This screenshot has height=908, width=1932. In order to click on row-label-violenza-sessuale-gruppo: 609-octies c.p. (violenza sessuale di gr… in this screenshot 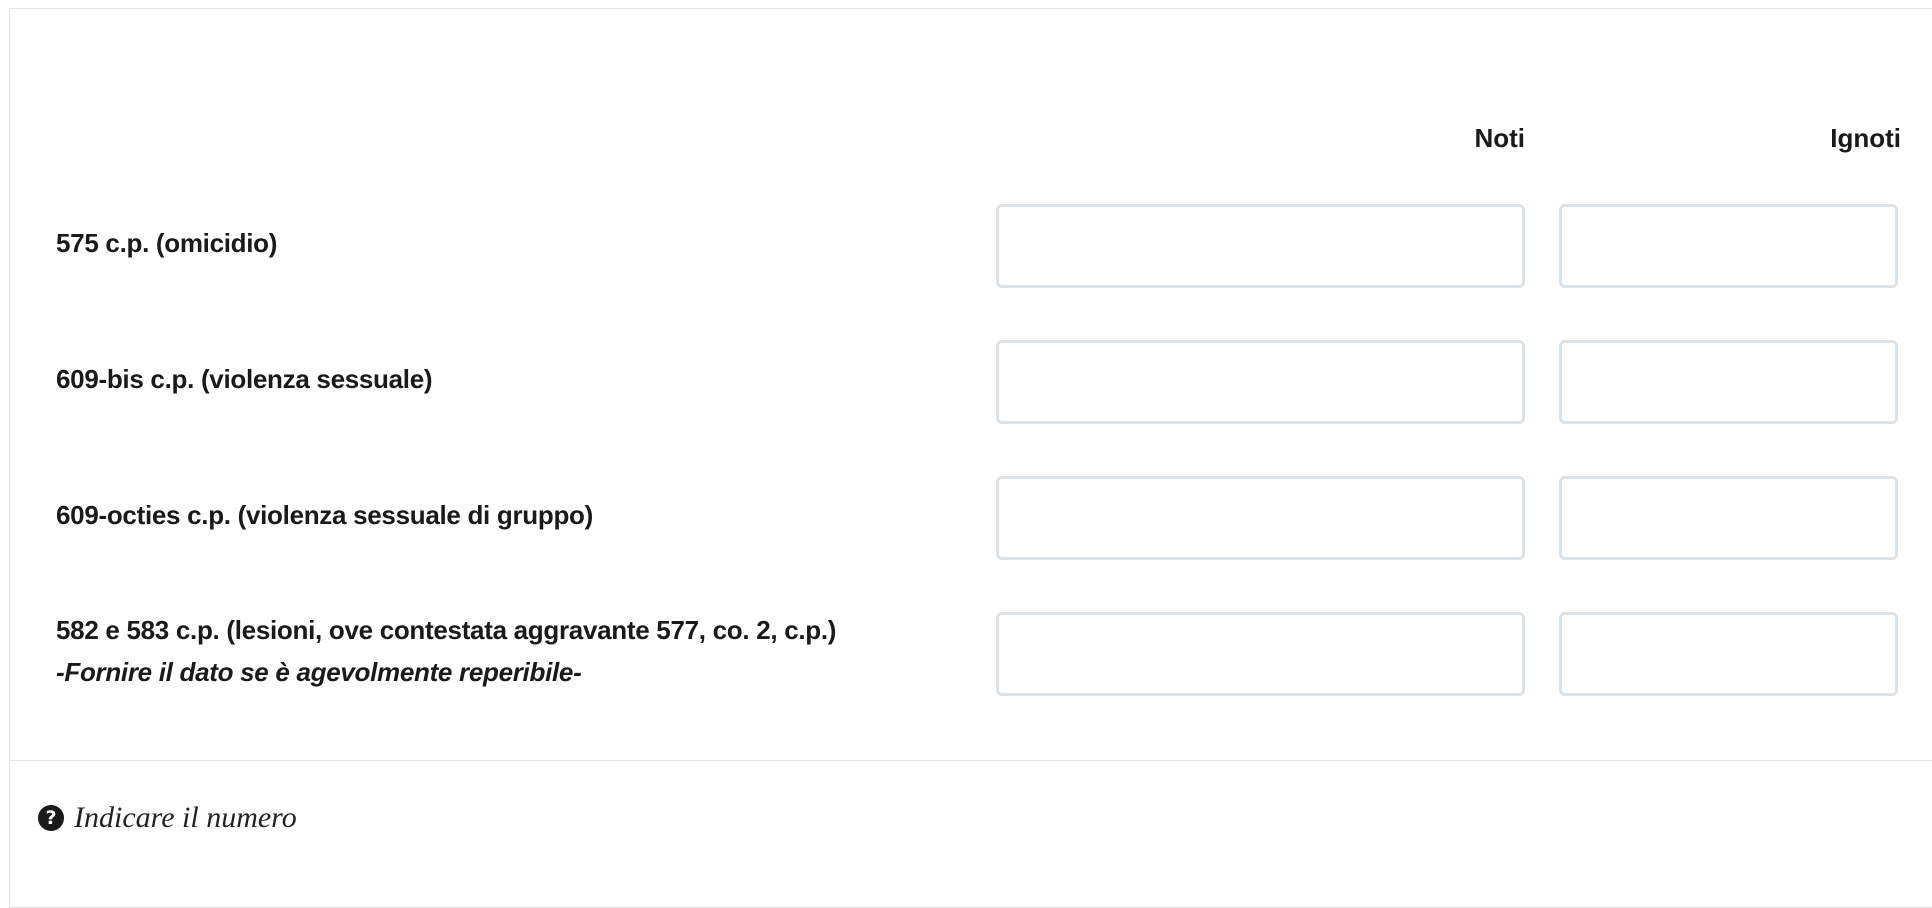, I will do `click(506, 515)`.